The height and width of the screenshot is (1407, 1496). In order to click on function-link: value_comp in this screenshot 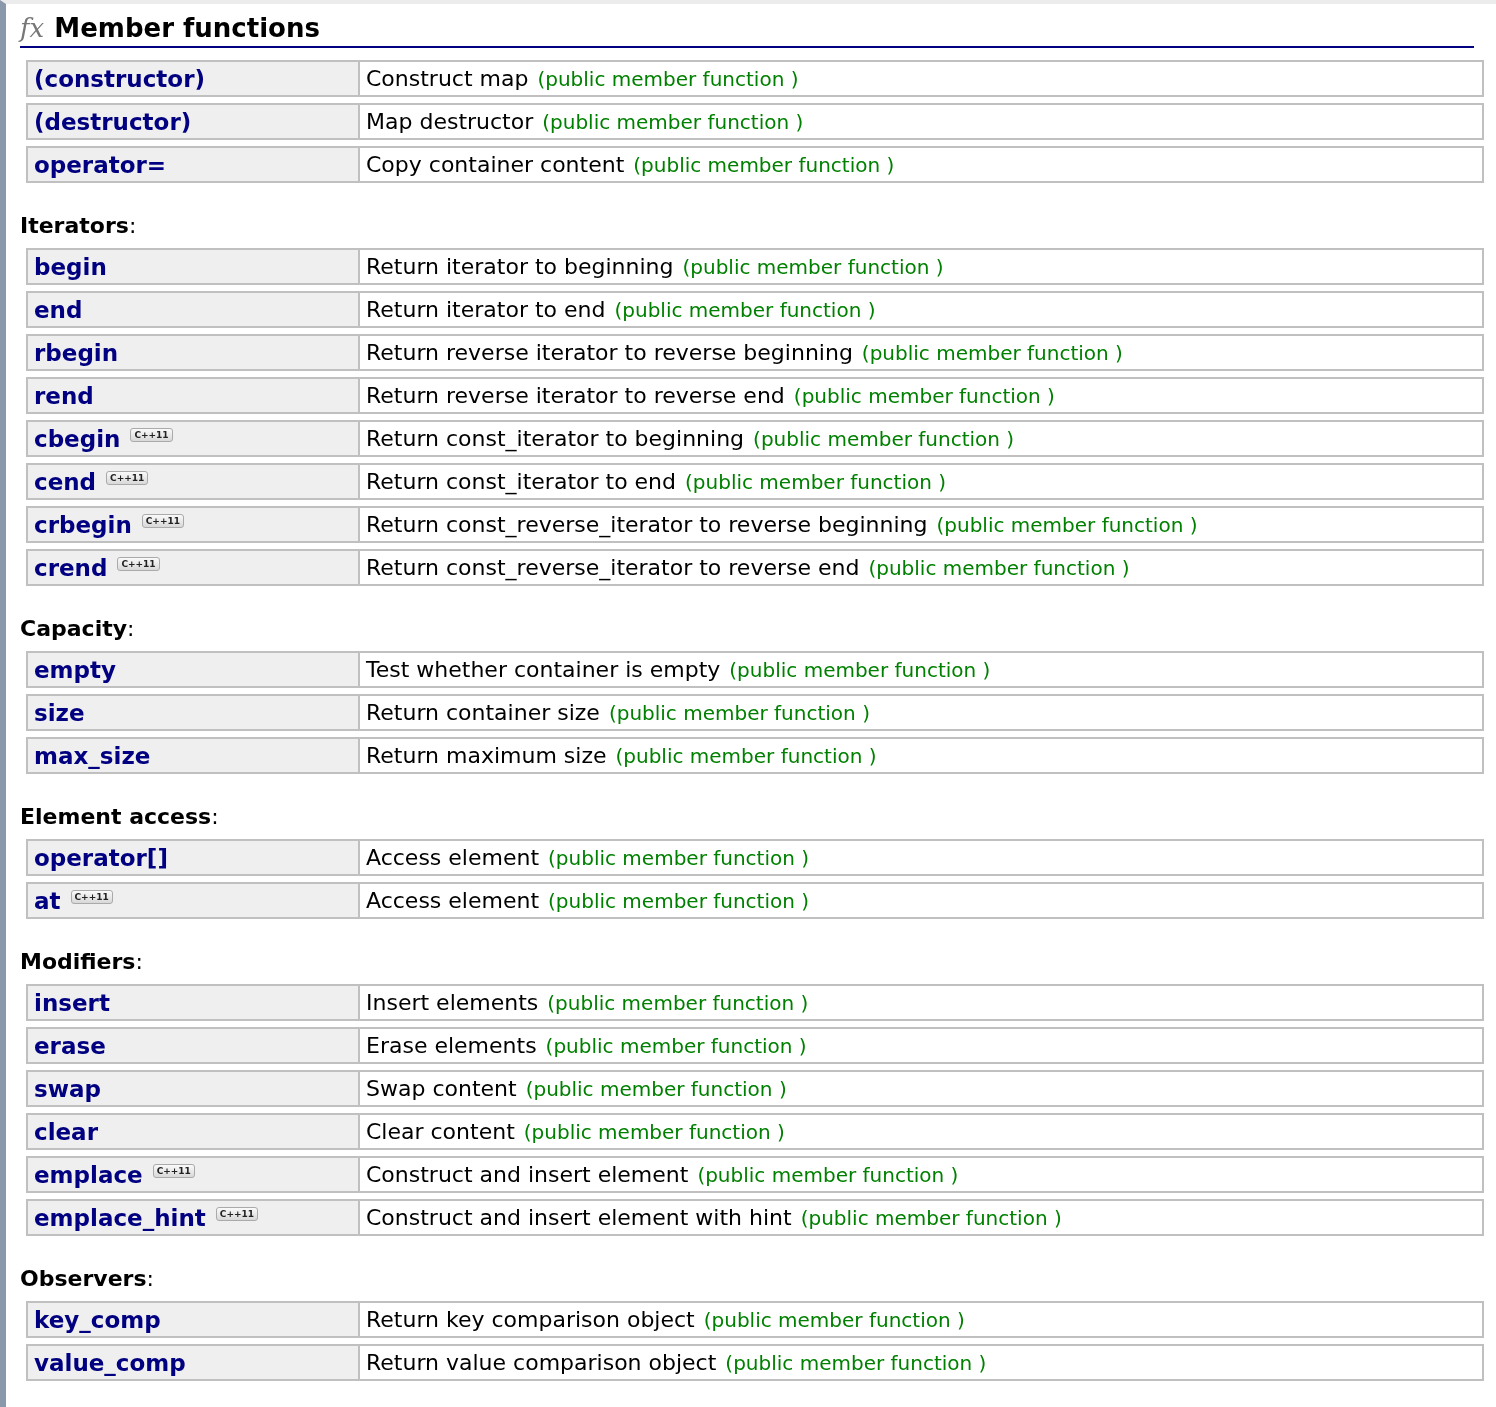, I will do `click(110, 1362)`.